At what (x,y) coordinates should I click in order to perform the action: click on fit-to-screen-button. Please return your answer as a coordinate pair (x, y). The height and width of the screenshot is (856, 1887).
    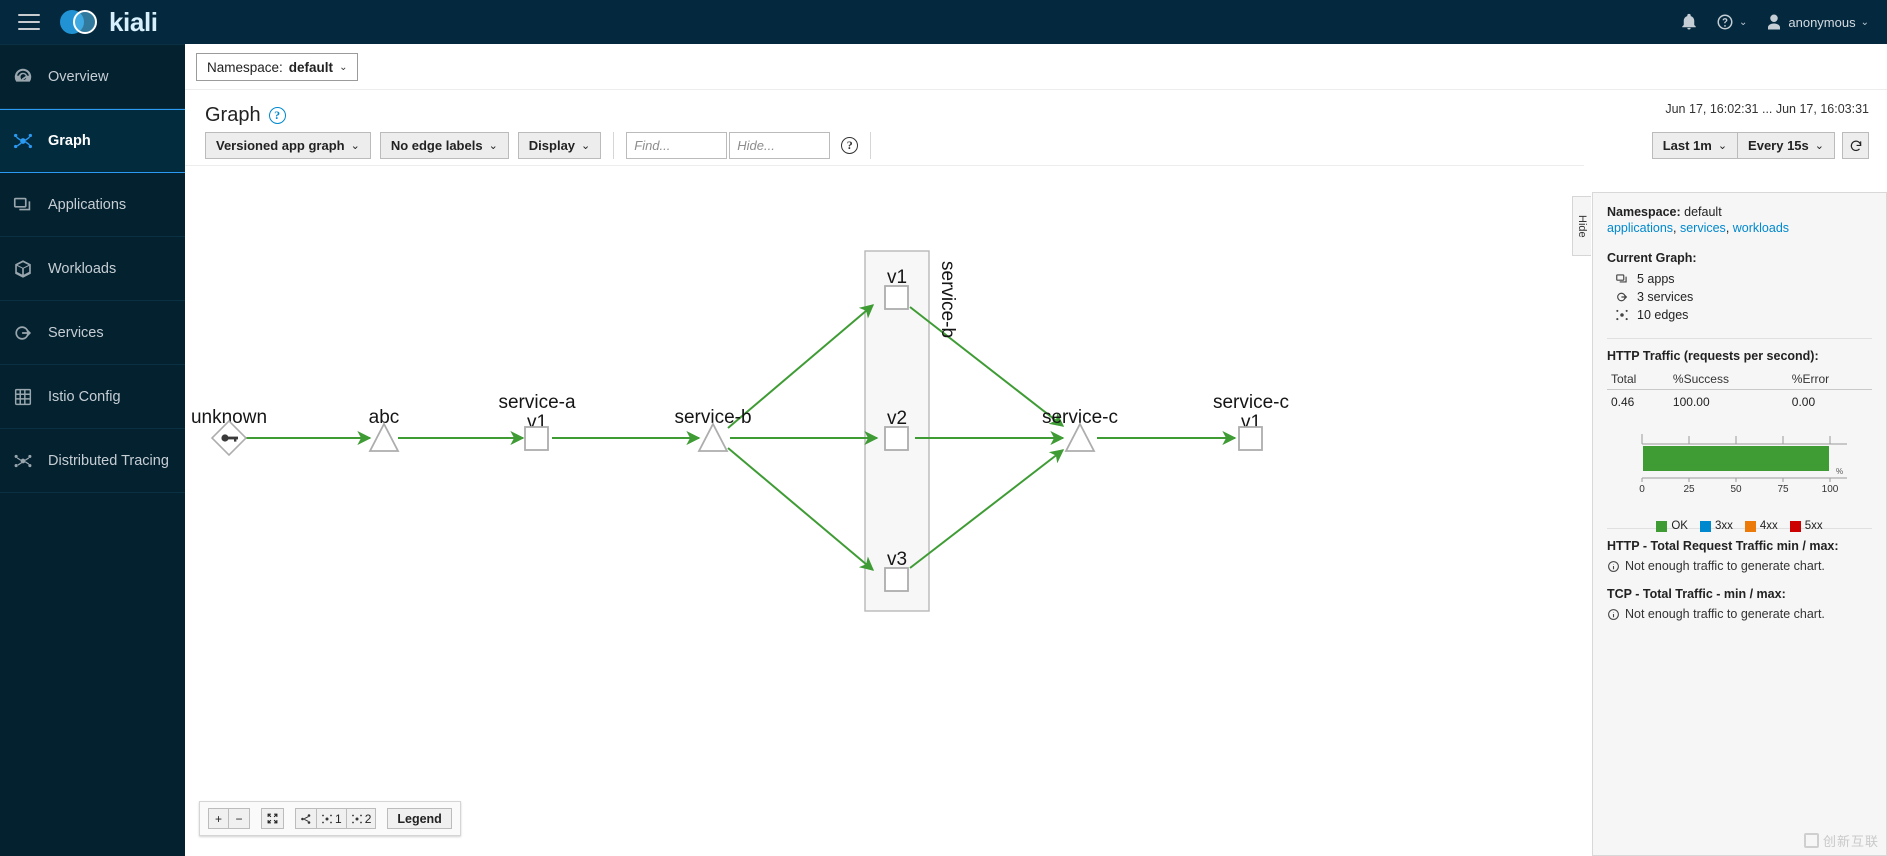
    Looking at the image, I should click on (272, 818).